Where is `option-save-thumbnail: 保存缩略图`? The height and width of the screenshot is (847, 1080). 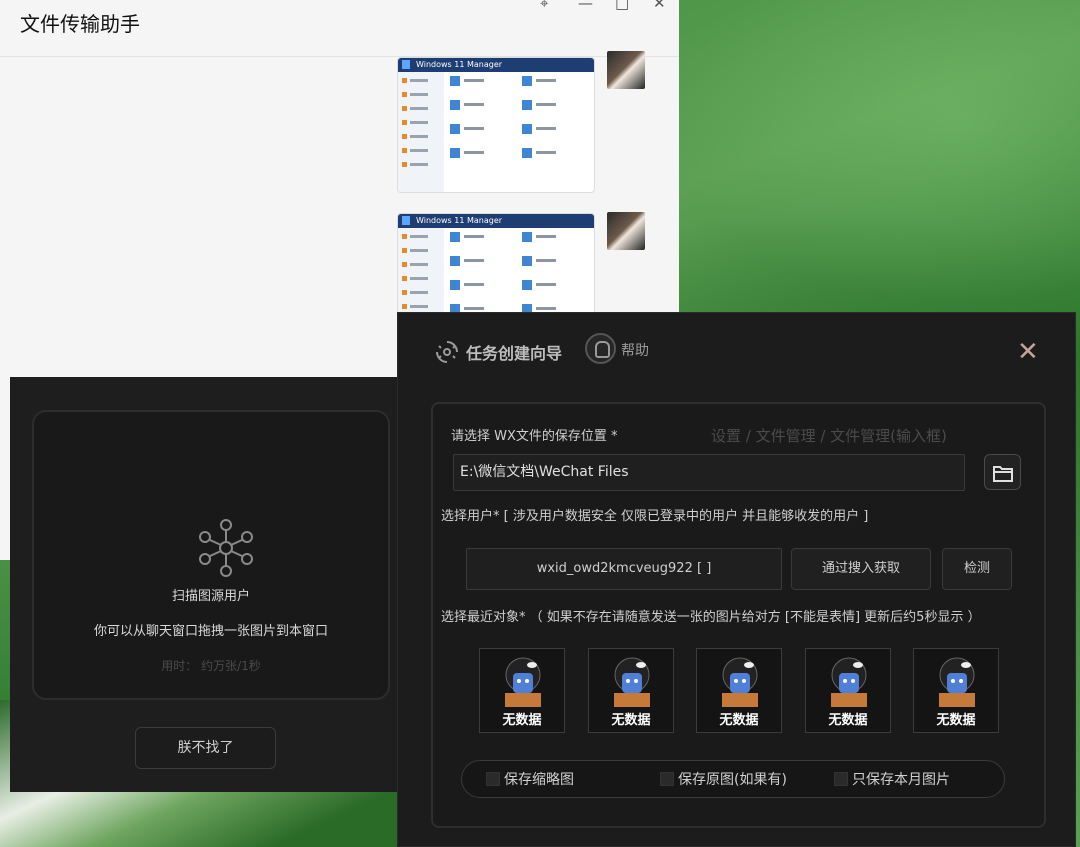 option-save-thumbnail: 保存缩略图 is located at coordinates (530, 779).